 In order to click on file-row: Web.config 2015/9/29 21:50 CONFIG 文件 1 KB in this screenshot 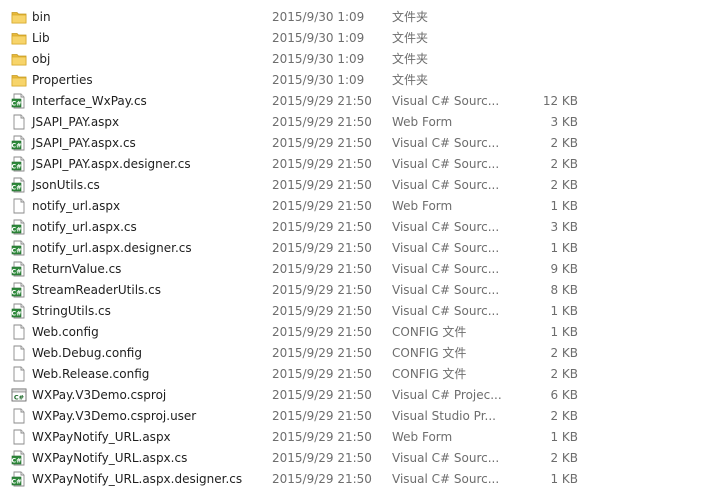, I will do `click(360, 332)`.